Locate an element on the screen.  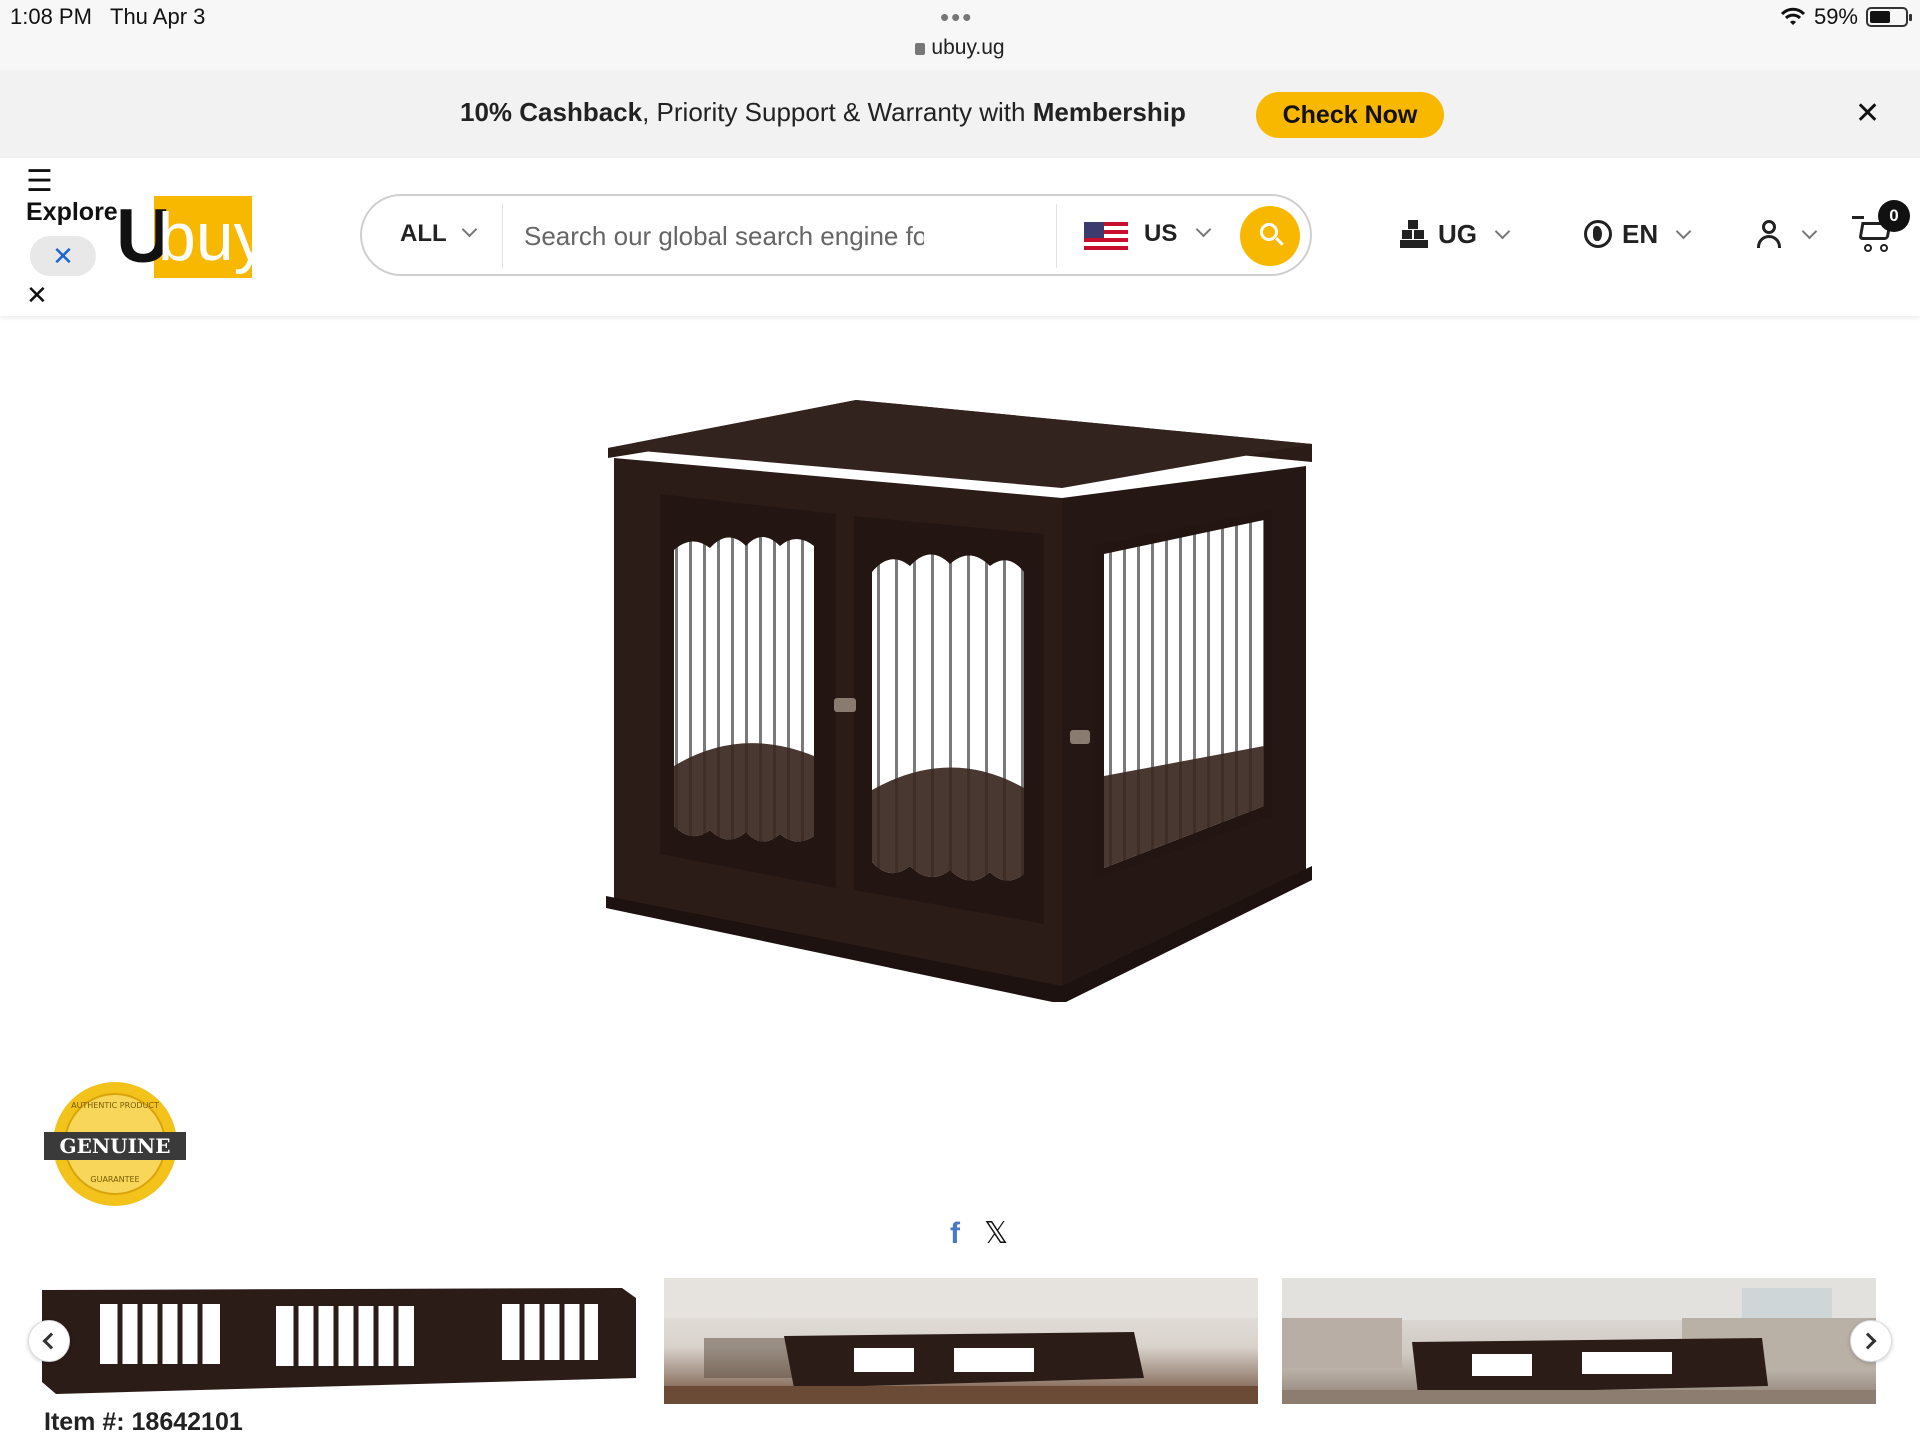
check-now-button: Check Now is located at coordinates (1350, 115).